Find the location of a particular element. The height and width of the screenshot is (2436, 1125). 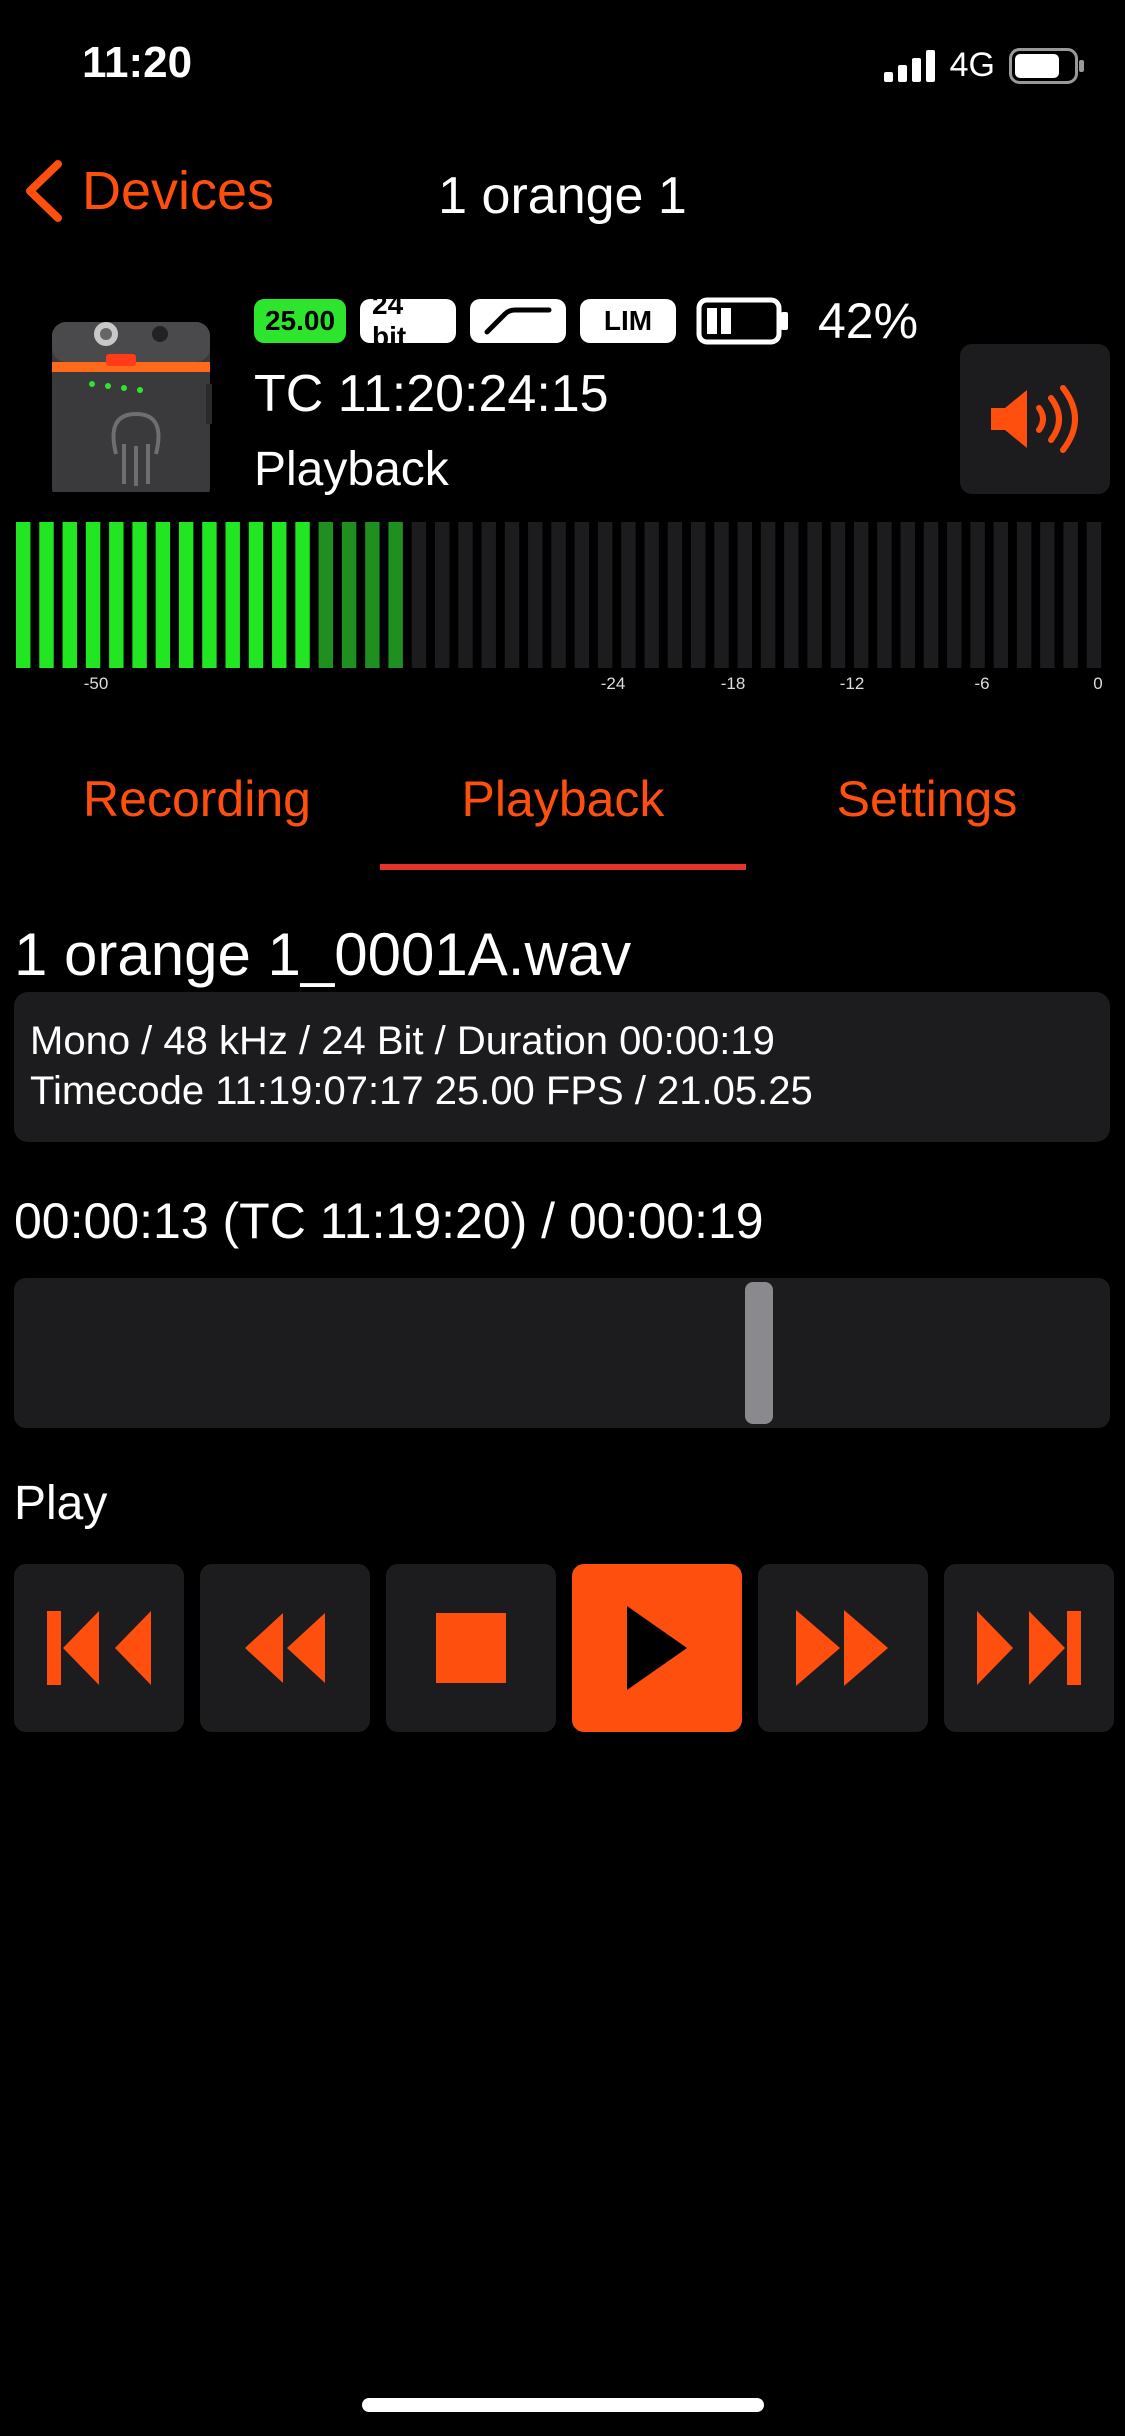

rewind-icon is located at coordinates (285, 1648).